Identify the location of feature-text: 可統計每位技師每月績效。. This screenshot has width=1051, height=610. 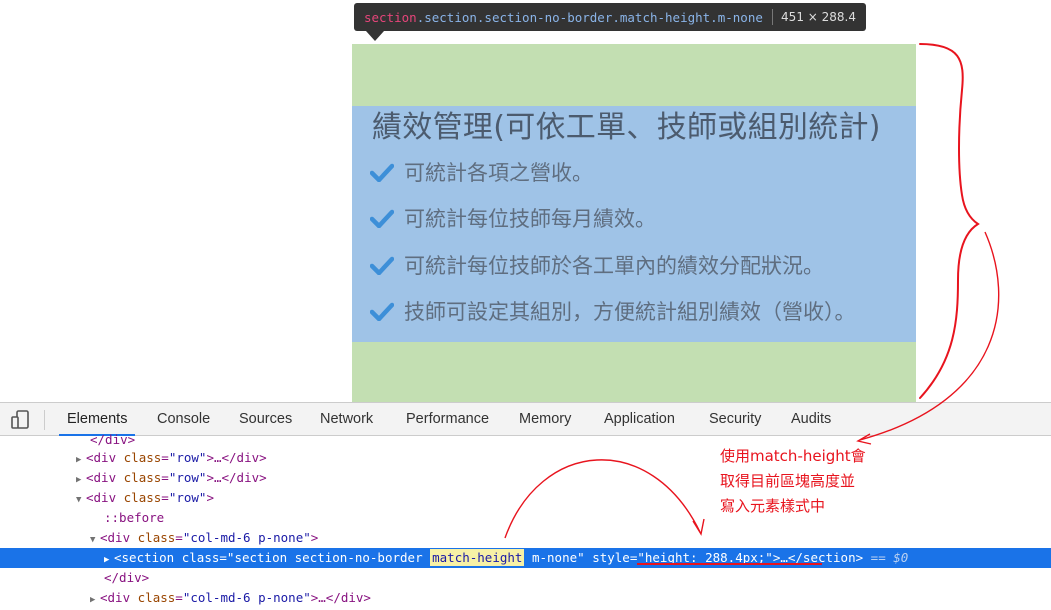
(530, 218).